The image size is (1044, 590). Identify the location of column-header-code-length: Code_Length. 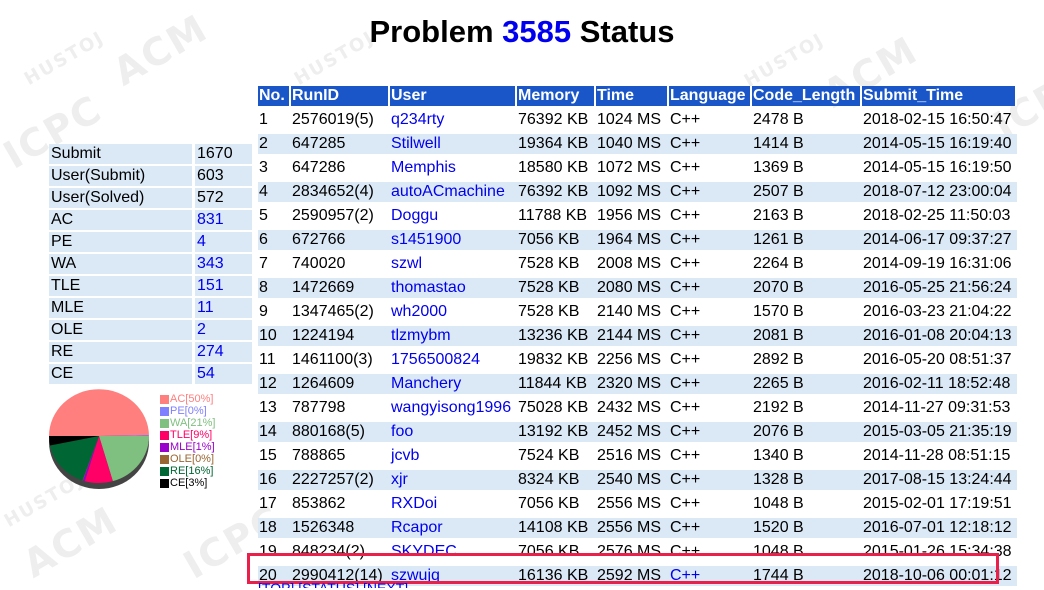
(807, 96).